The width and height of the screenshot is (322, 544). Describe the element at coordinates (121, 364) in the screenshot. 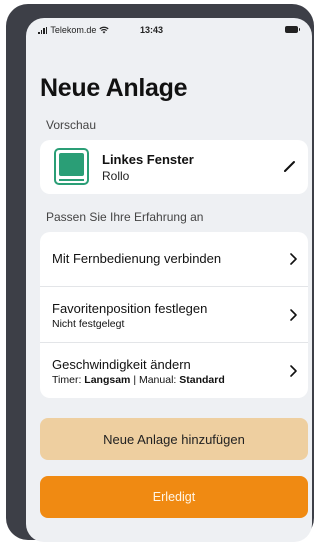

I see `speed-label: Geschwindigkeit ändern` at that location.